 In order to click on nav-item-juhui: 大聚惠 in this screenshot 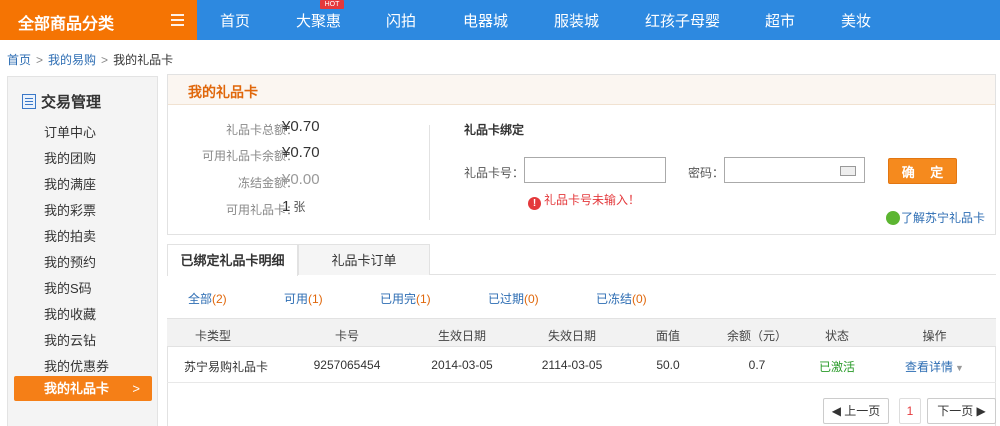, I will do `click(318, 20)`.